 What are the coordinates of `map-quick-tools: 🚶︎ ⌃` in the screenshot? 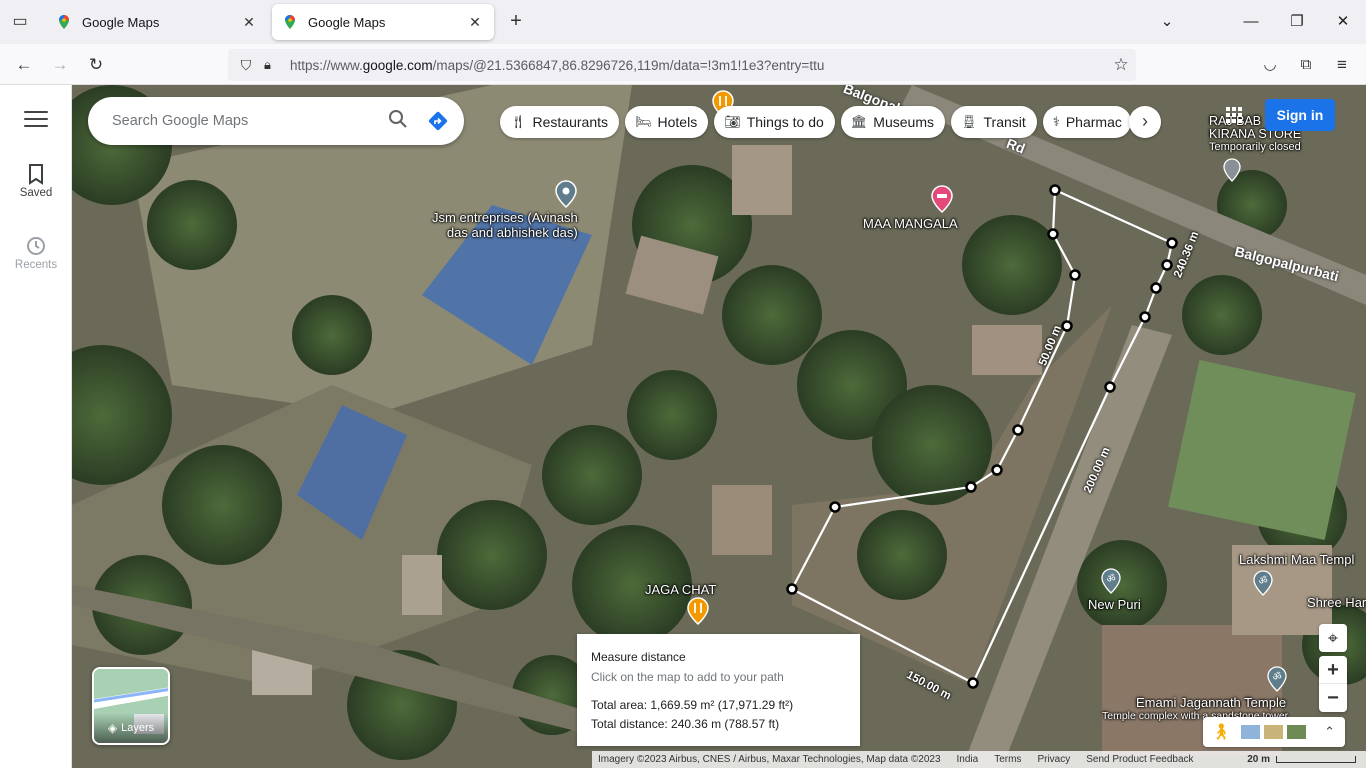 It's located at (1274, 732).